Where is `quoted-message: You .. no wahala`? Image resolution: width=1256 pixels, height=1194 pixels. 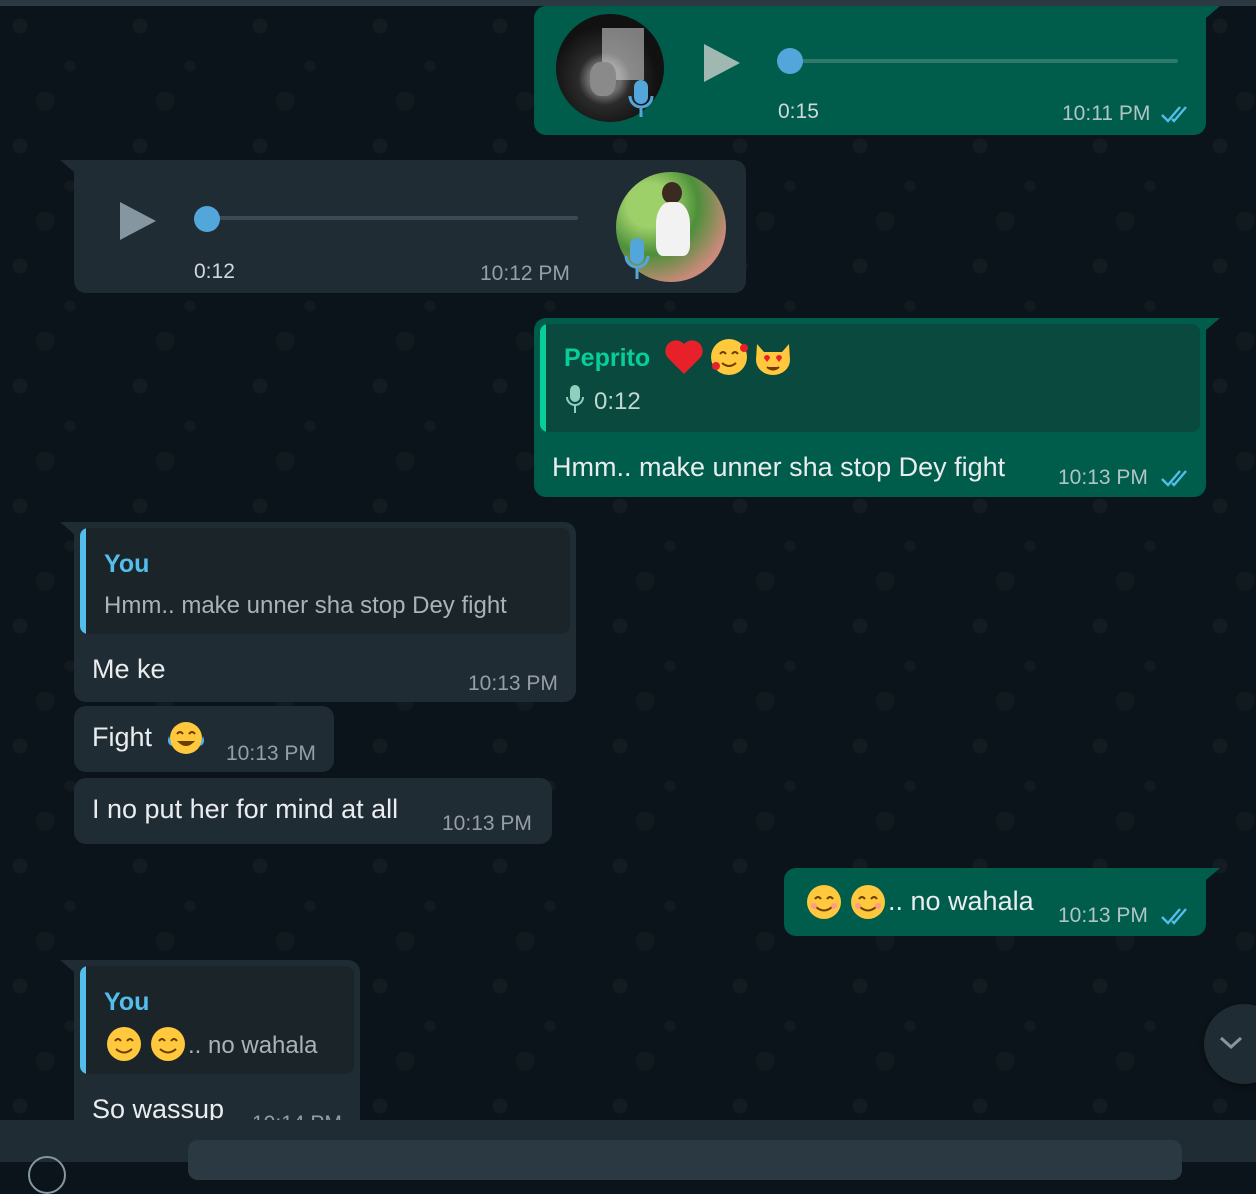
quoted-message: You .. no wahala is located at coordinates (217, 1020).